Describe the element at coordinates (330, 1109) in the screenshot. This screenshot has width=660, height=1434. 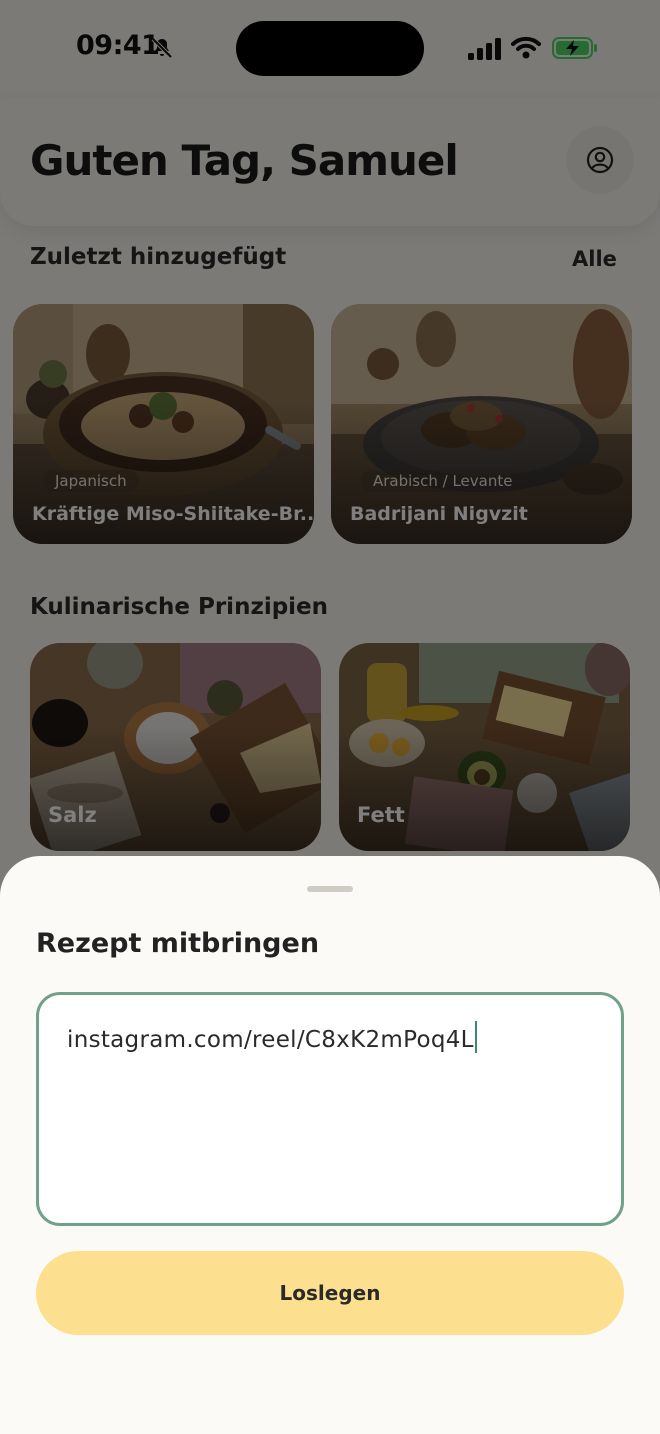
I see `recipe-url-input: instagram.com/reel/C8xK2mPoq4L` at that location.